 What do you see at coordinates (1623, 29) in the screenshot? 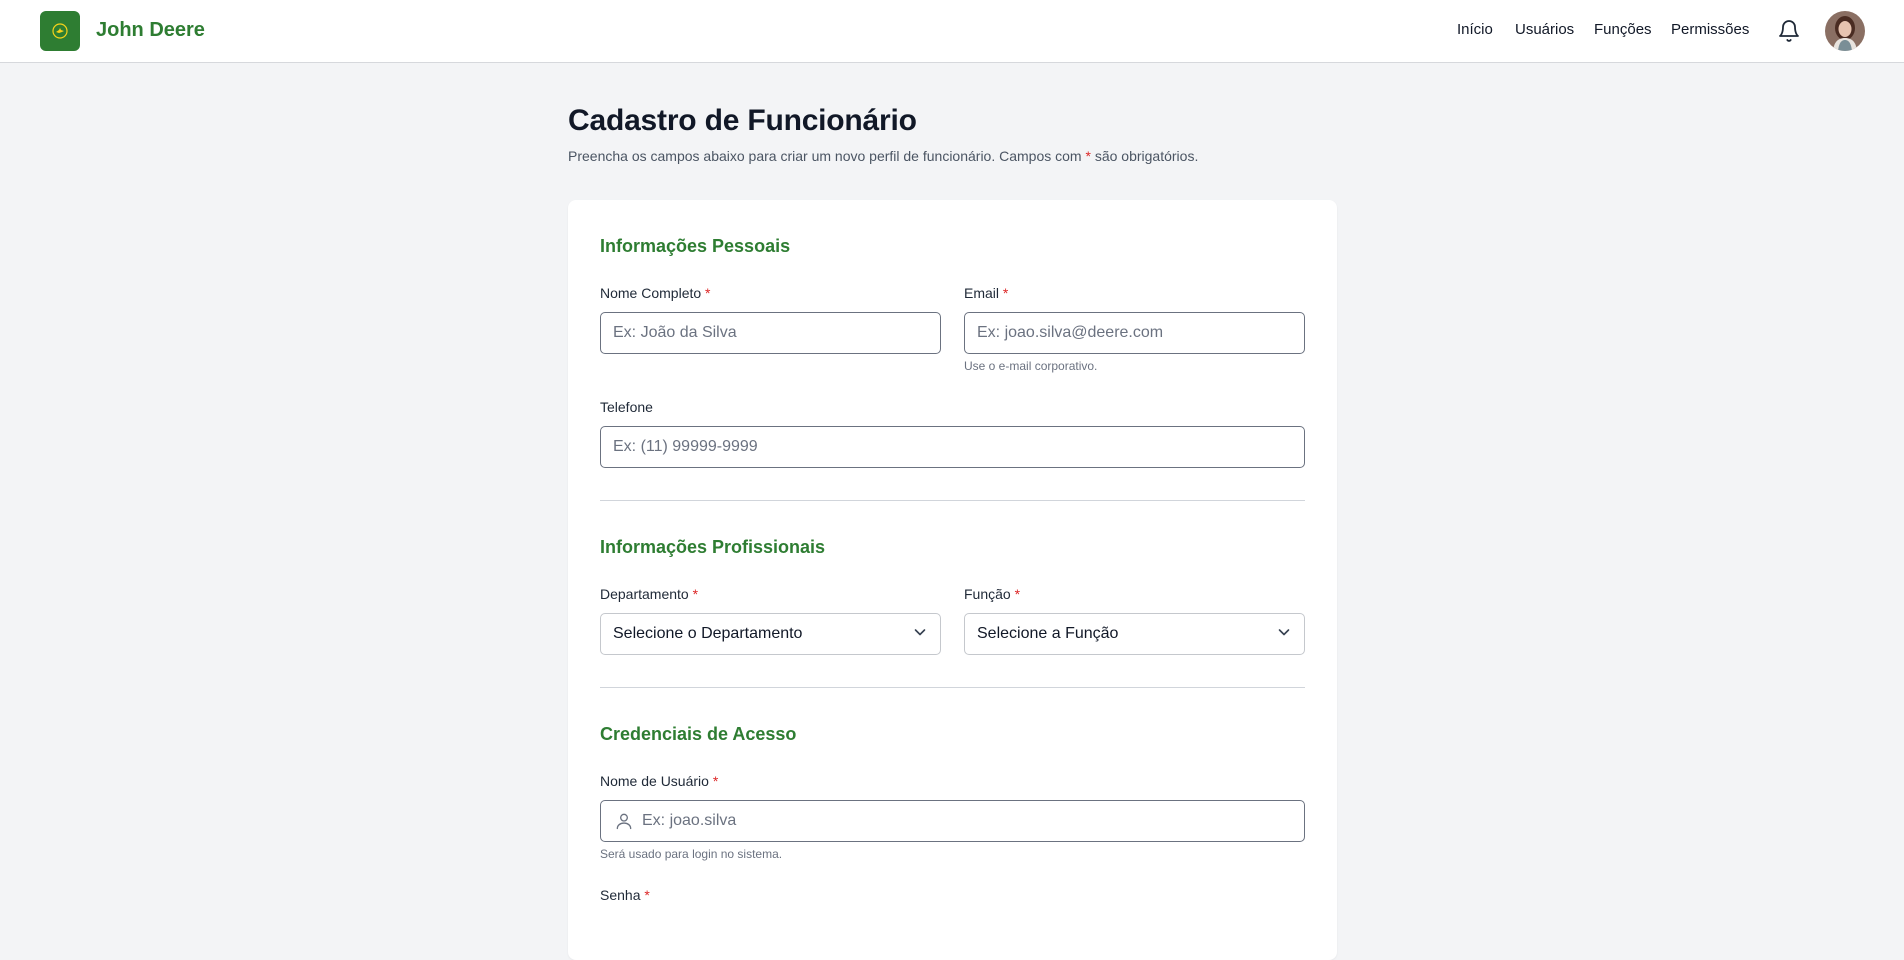
I see `nav-link-funcoes: Funções` at bounding box center [1623, 29].